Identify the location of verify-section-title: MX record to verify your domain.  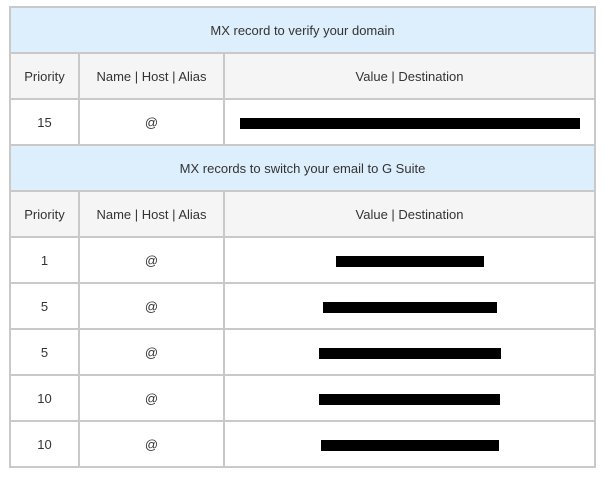
(302, 30).